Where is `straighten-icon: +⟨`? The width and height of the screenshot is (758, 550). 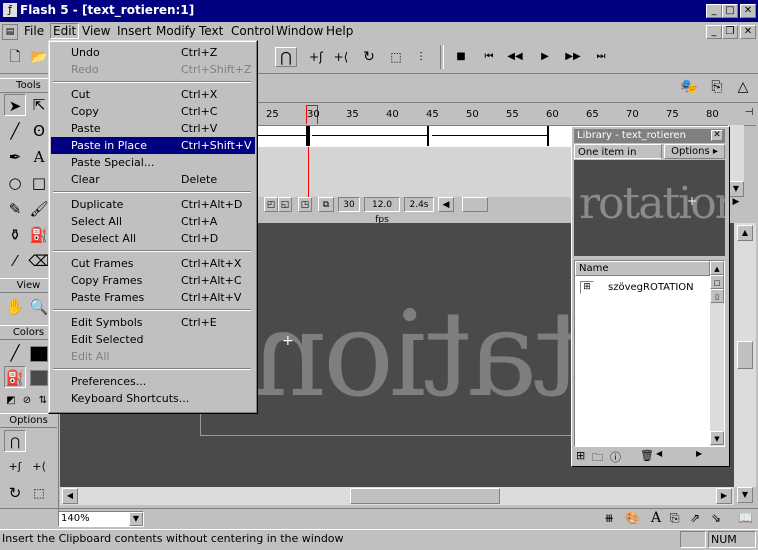 straighten-icon: +⟨ is located at coordinates (341, 57).